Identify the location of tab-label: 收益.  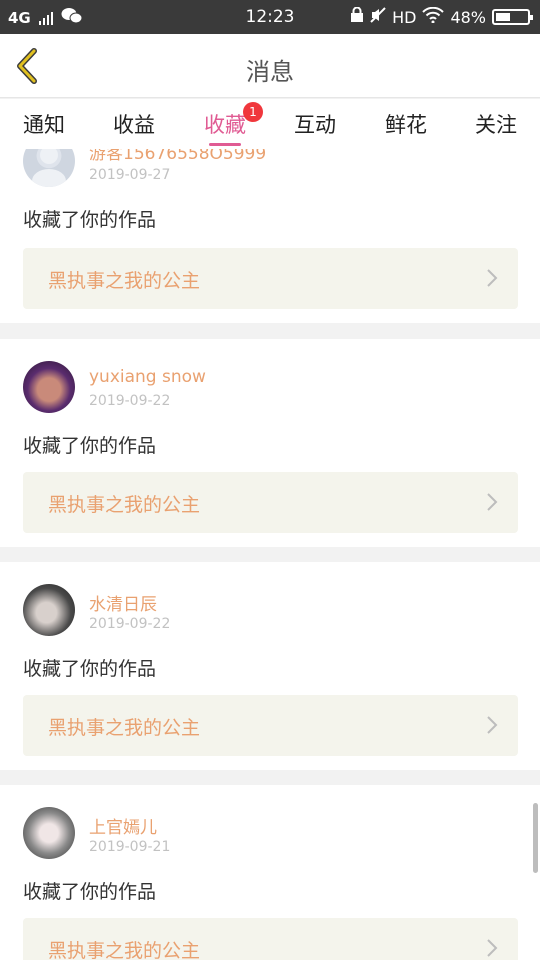
(134, 125).